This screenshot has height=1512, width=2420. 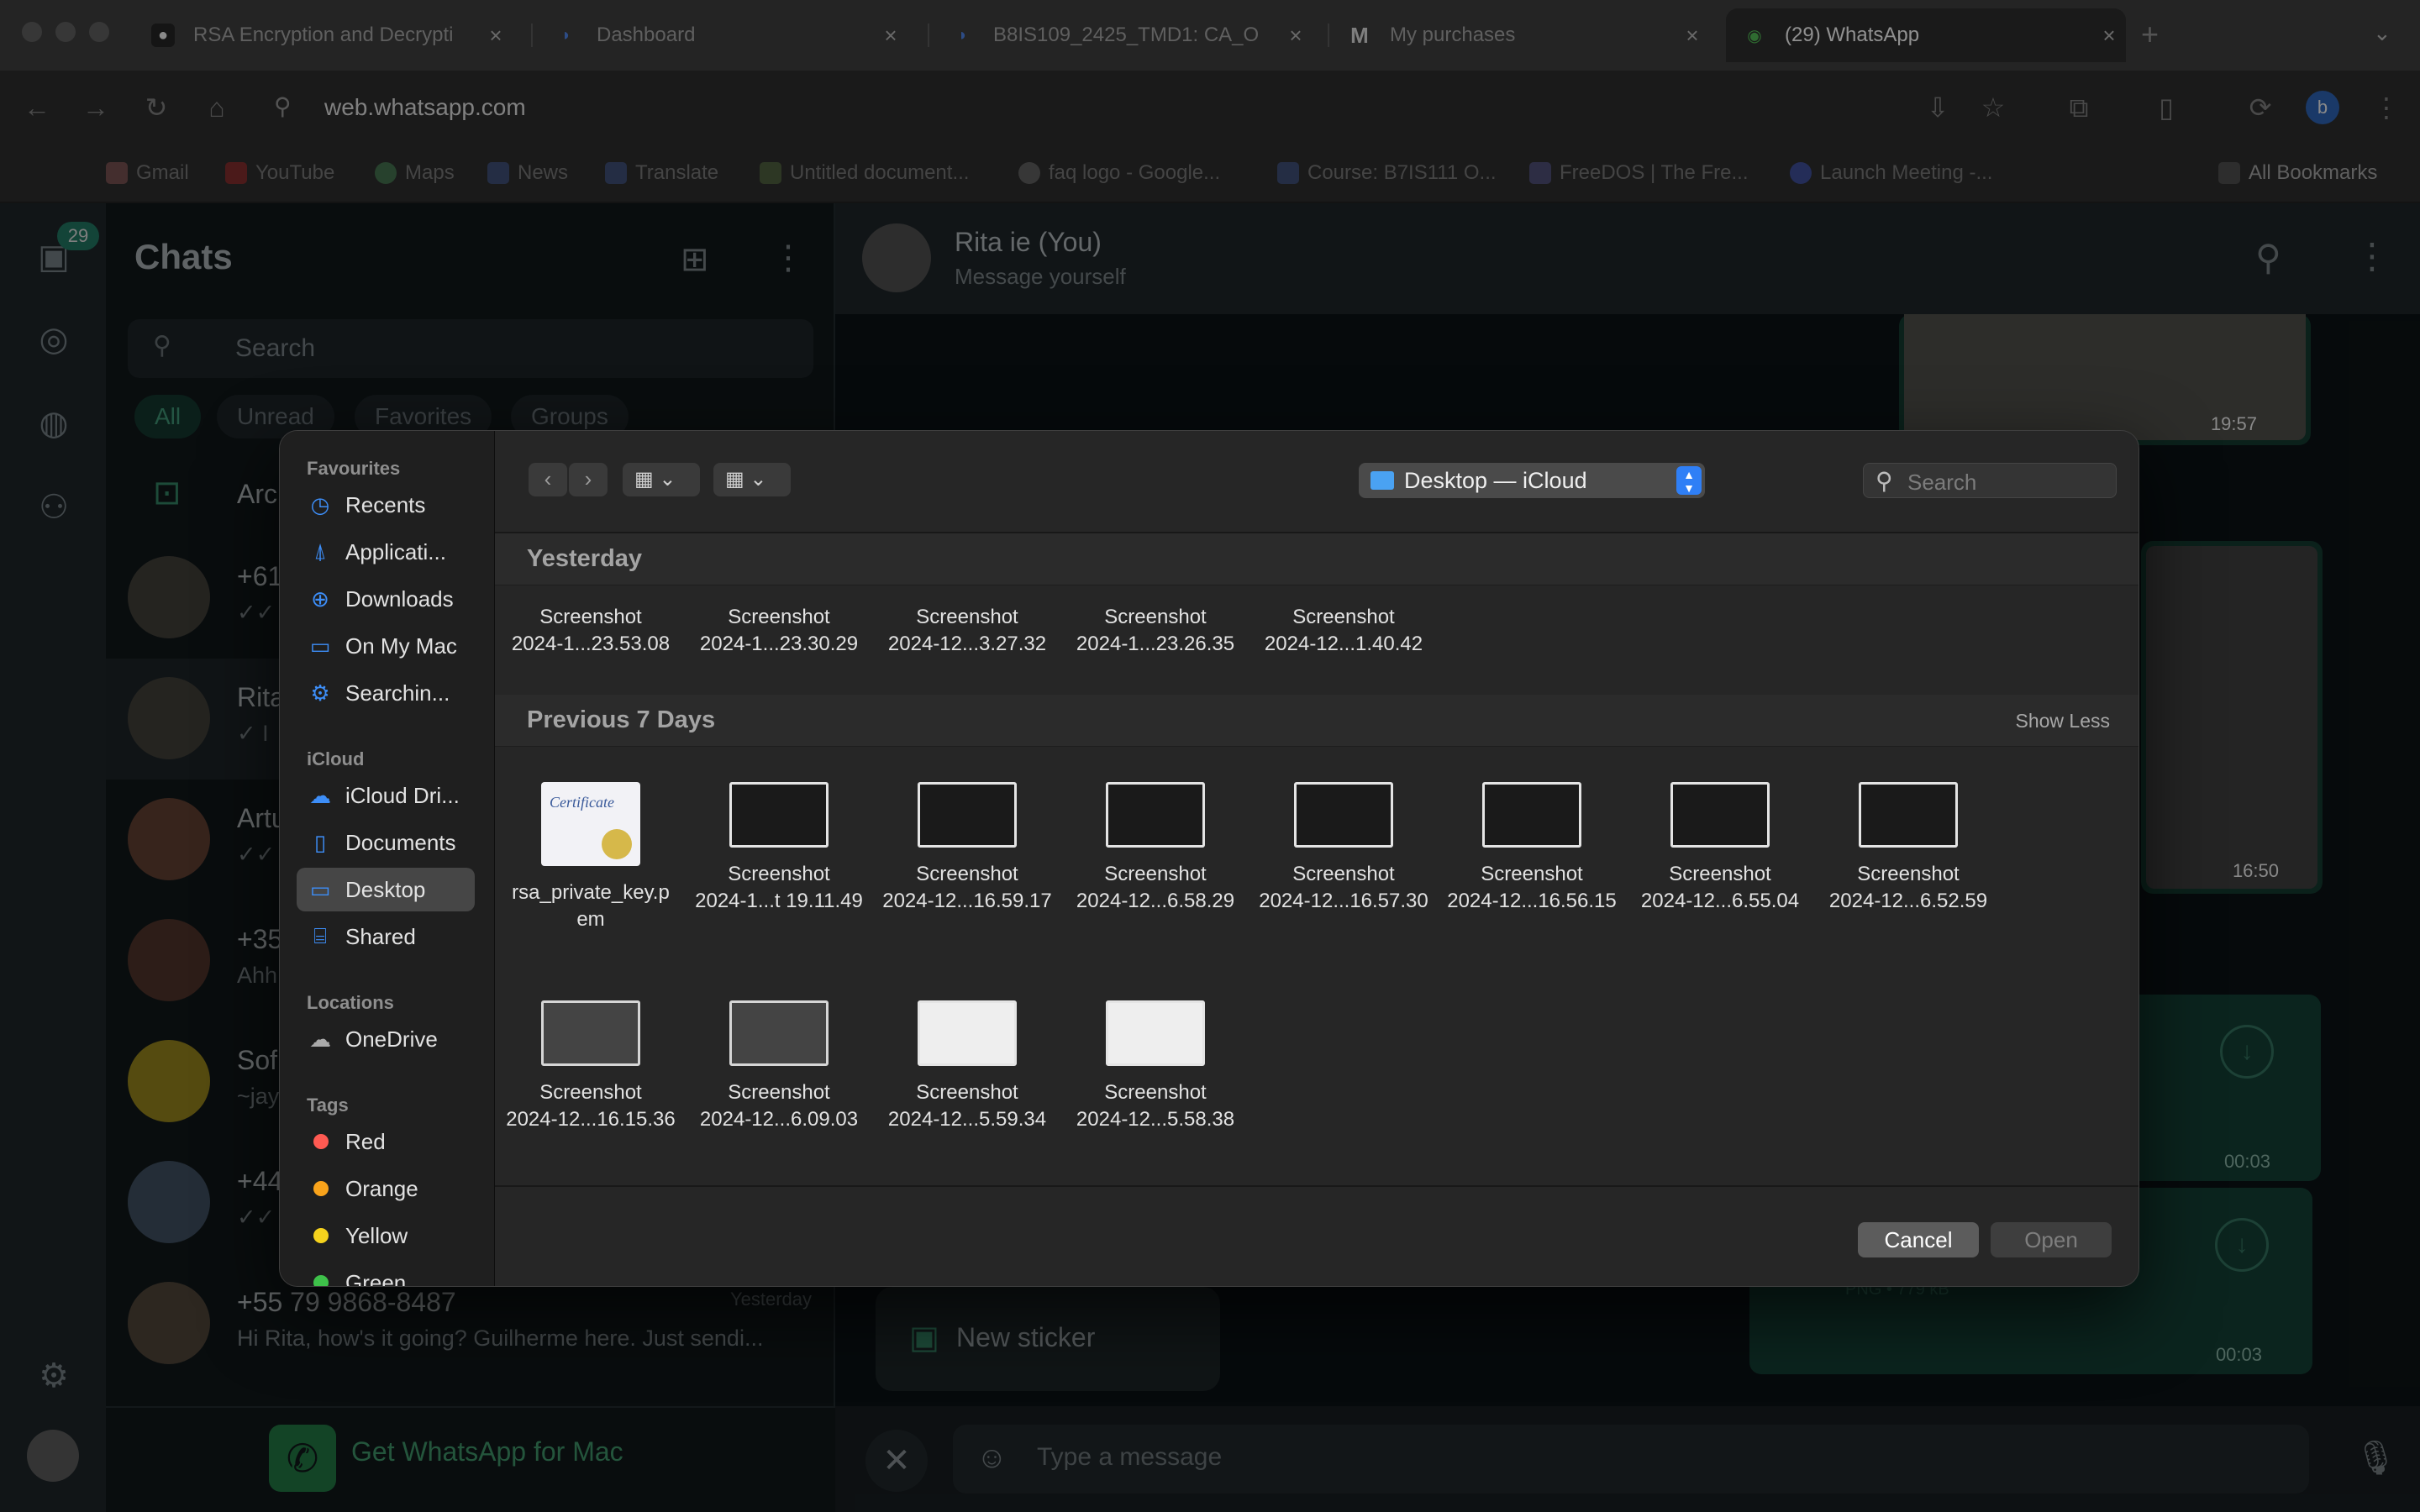 What do you see at coordinates (320, 504) in the screenshot?
I see `clock-icon: ◷` at bounding box center [320, 504].